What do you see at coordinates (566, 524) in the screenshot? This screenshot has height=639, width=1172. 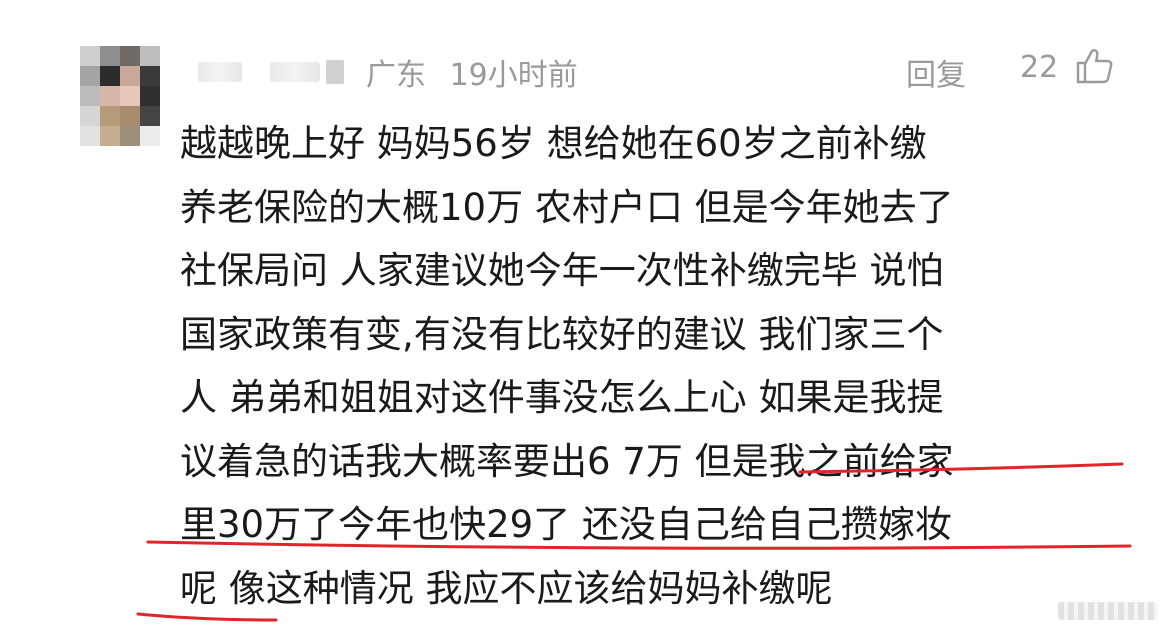 I see `comment-line: 里30万了今年也快29了 还没自己给自己攒嫁妆` at bounding box center [566, 524].